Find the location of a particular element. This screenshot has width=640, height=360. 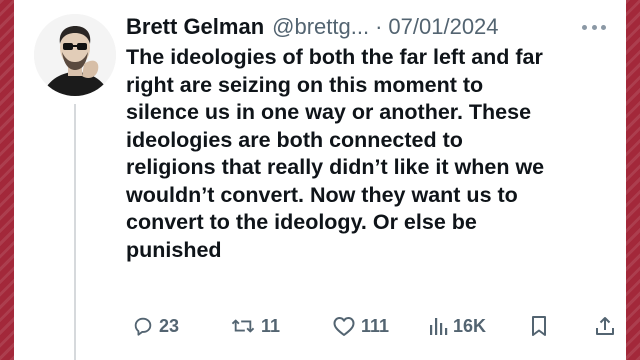

bookmark-icon is located at coordinates (539, 326).